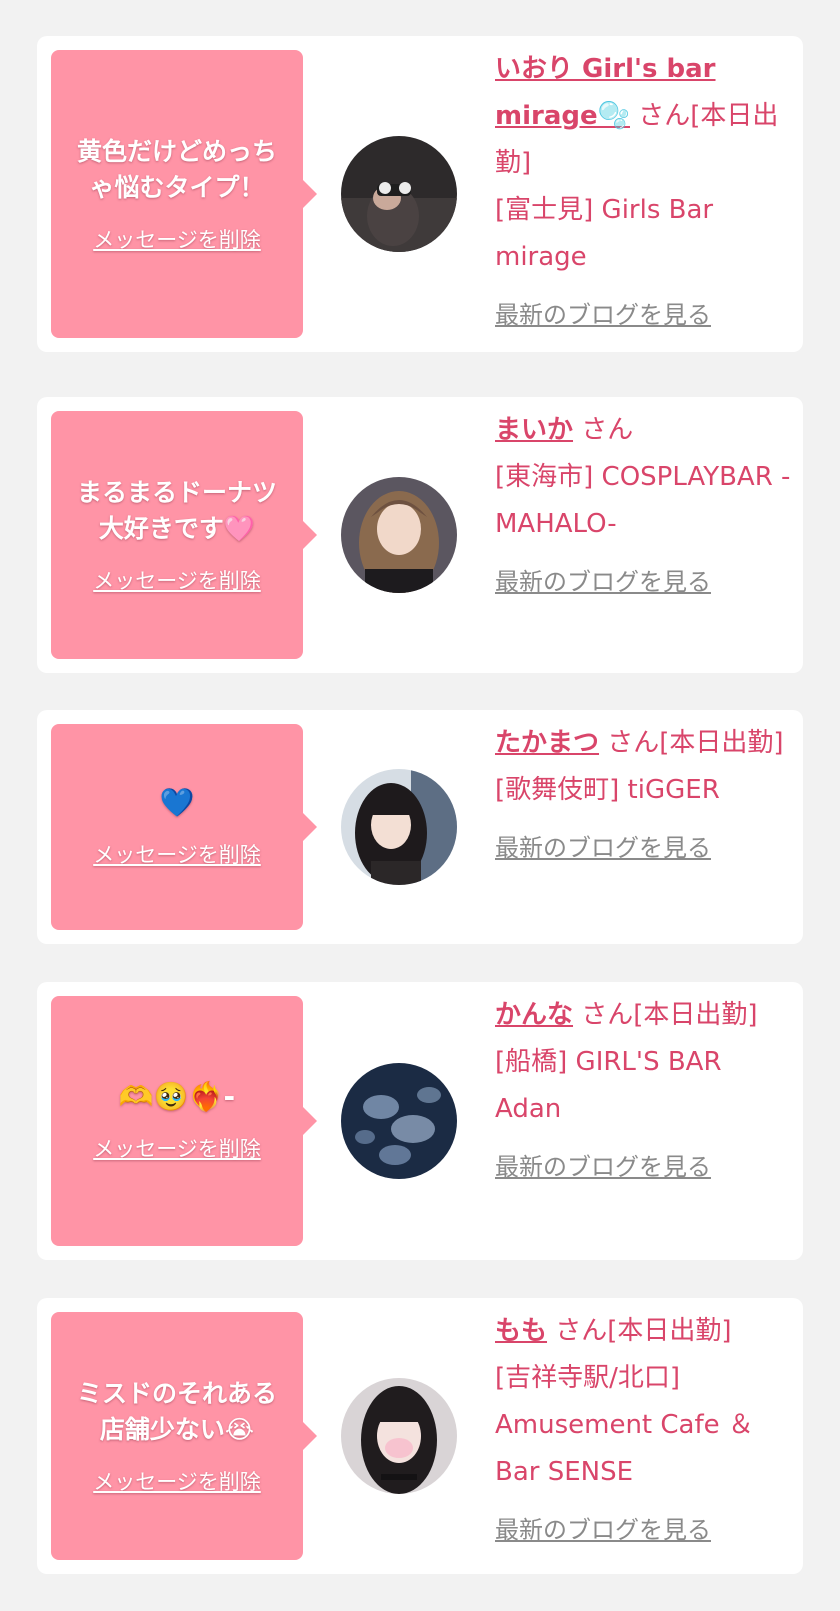  Describe the element at coordinates (604, 233) in the screenshot. I see `shop-info: [富士見] Girls Bar mirage` at that location.